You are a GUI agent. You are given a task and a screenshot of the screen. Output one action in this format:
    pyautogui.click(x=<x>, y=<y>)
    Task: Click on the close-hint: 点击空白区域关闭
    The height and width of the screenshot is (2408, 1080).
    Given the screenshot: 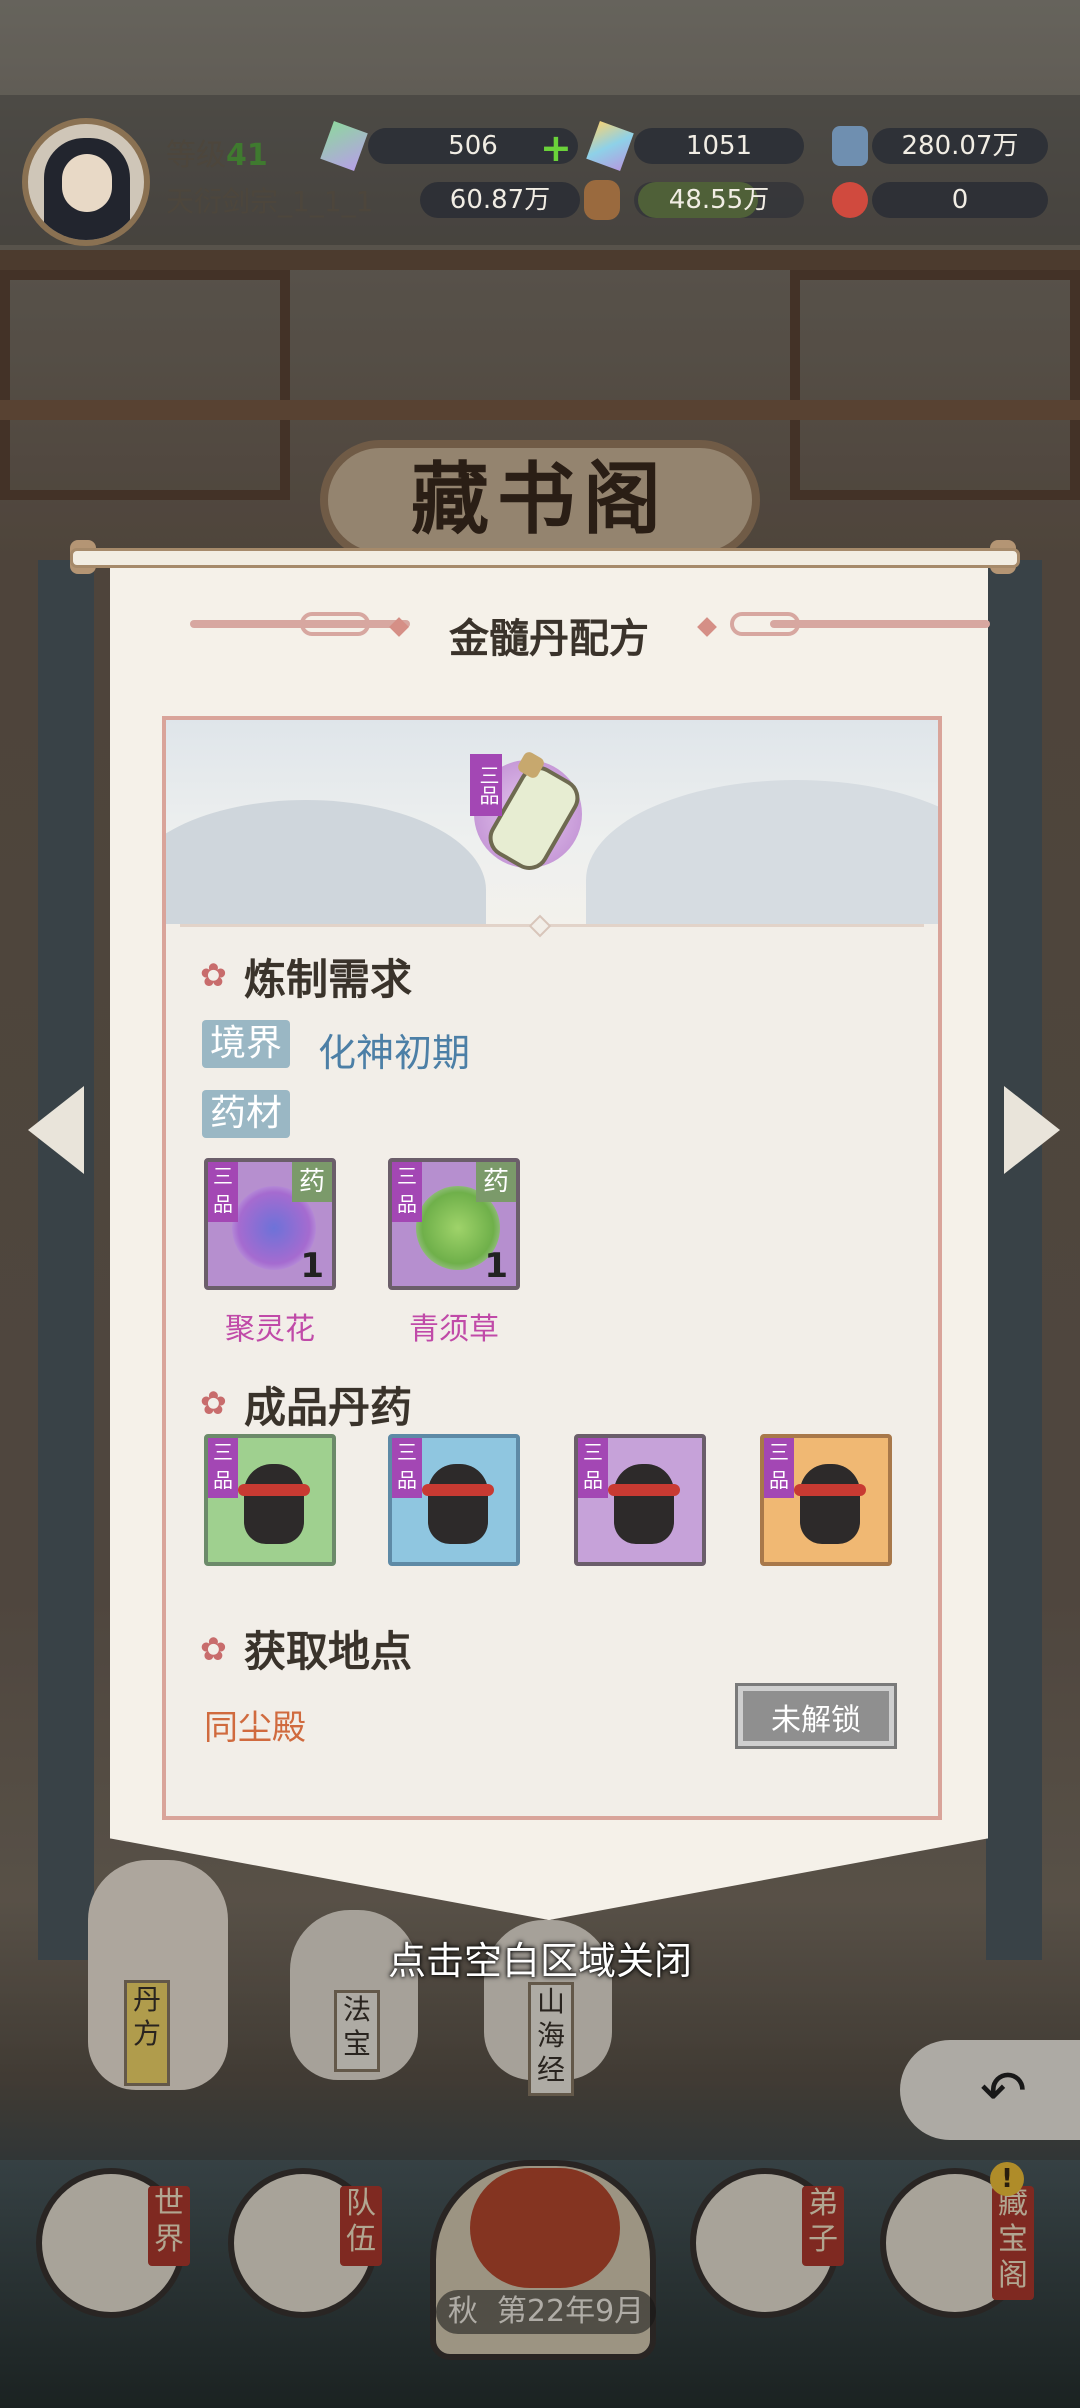 What is the action you would take?
    pyautogui.click(x=539, y=1961)
    